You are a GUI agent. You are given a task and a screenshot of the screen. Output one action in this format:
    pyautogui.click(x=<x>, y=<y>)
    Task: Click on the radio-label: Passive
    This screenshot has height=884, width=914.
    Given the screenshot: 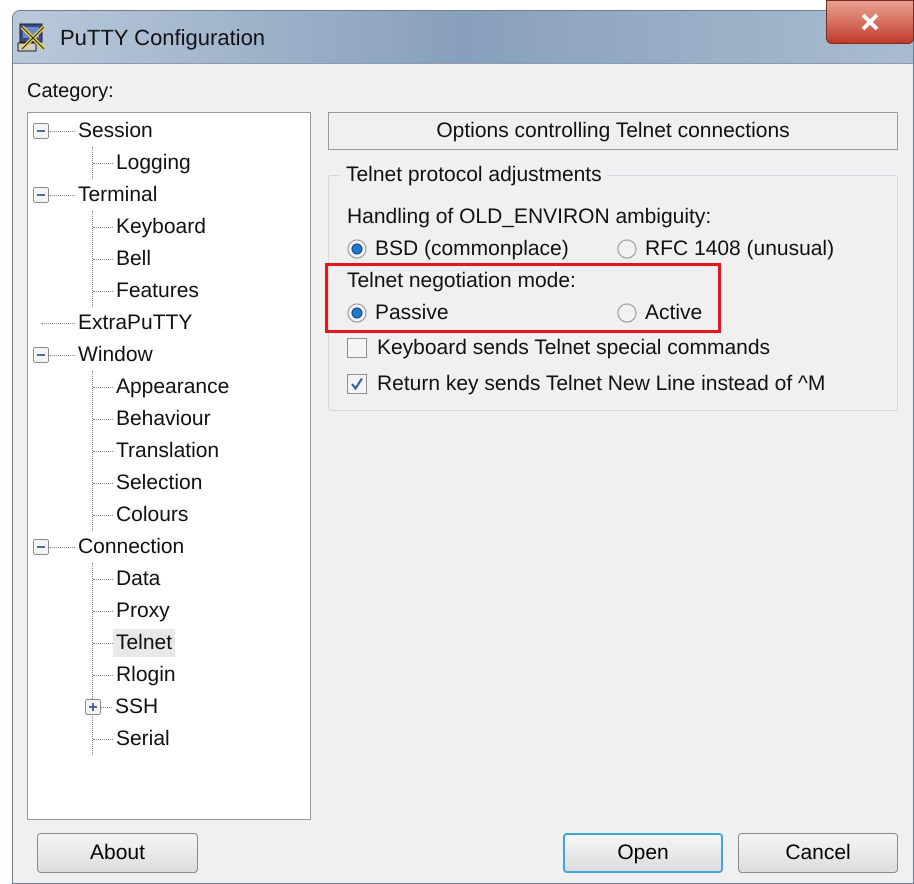 What is the action you would take?
    pyautogui.click(x=412, y=313)
    